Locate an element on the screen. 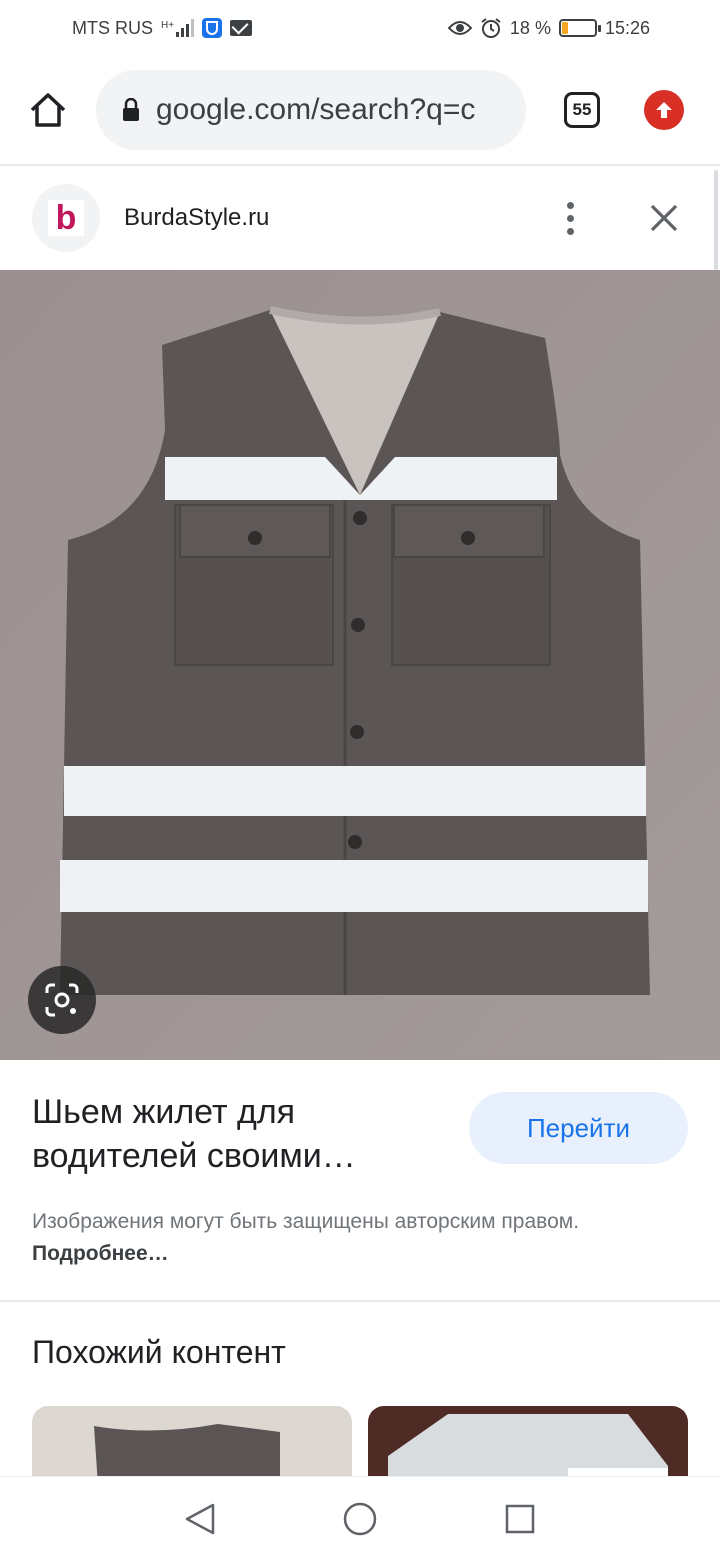  address-bar: google.com/search?q=c is located at coordinates (311, 110).